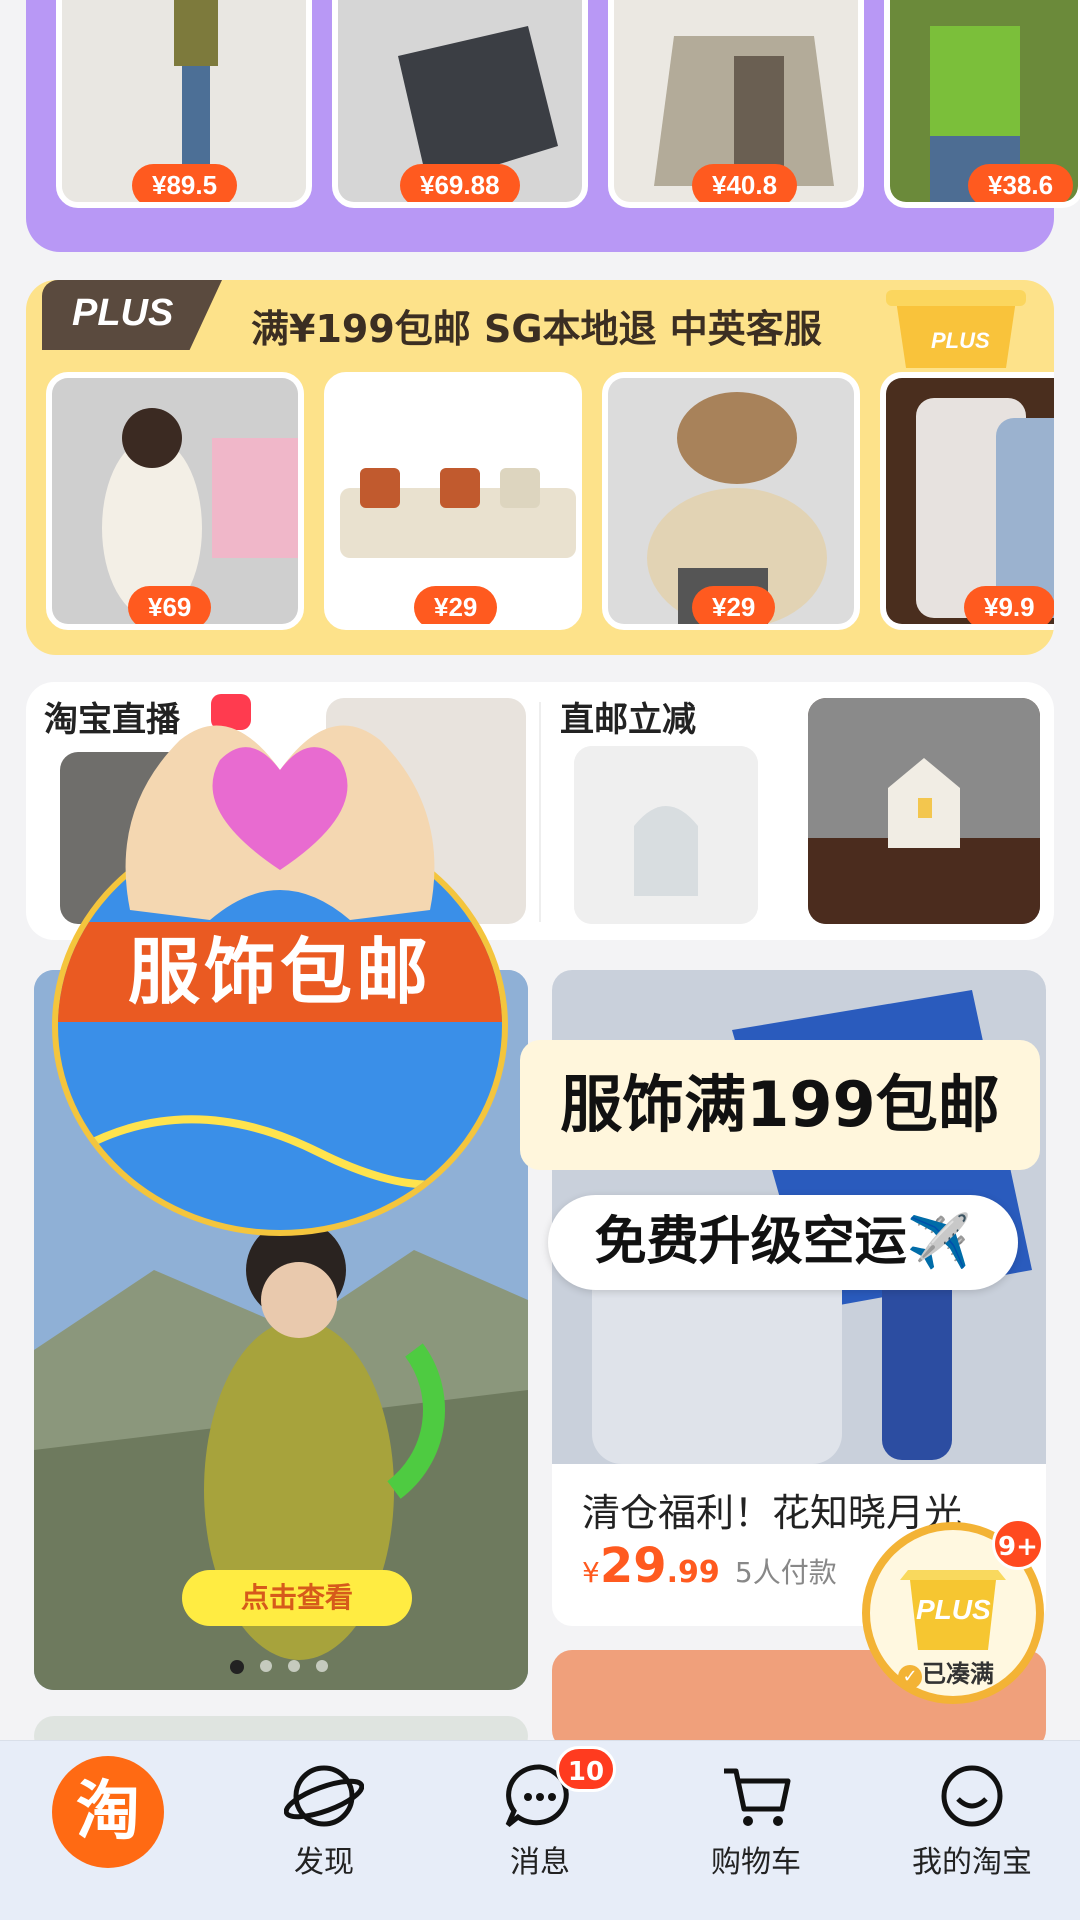 Image resolution: width=1080 pixels, height=1920 pixels. I want to click on plus-badge: PLUS, so click(132, 315).